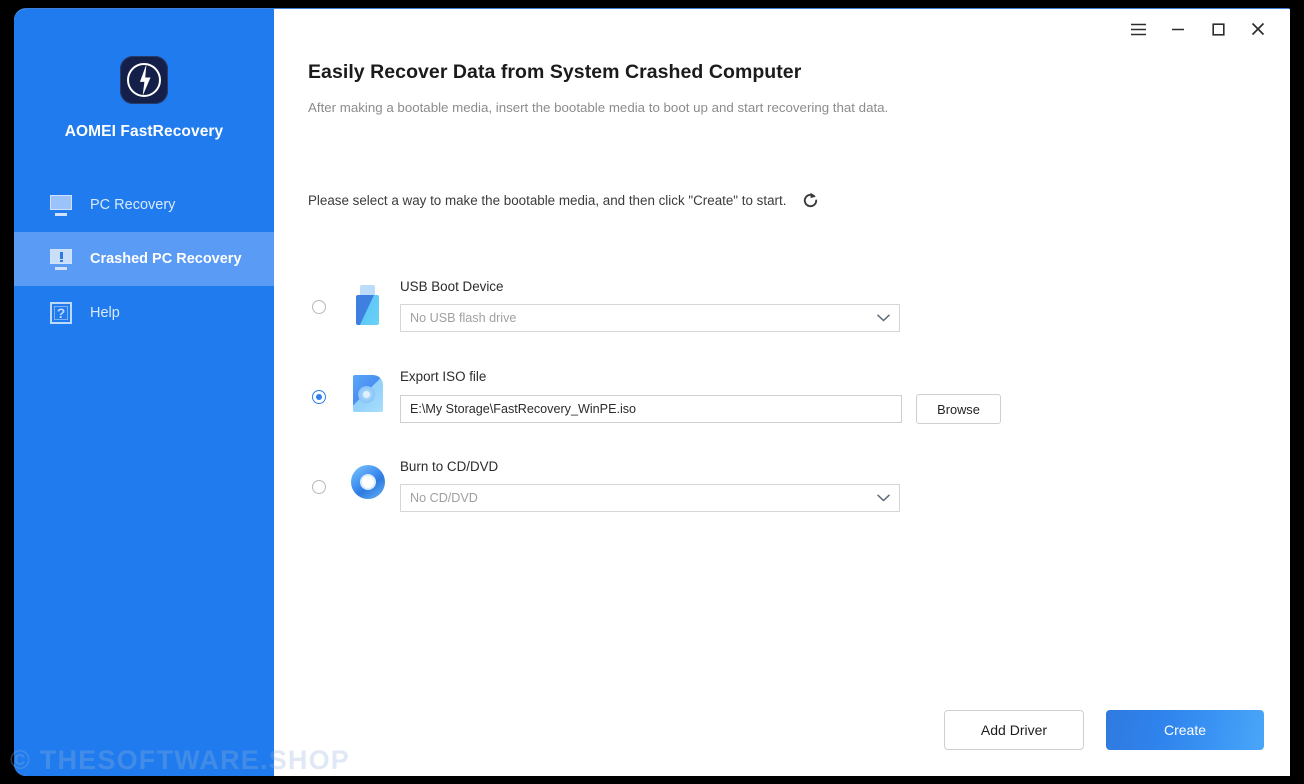 The image size is (1304, 784). I want to click on field-row: No CD/DVD, so click(650, 498).